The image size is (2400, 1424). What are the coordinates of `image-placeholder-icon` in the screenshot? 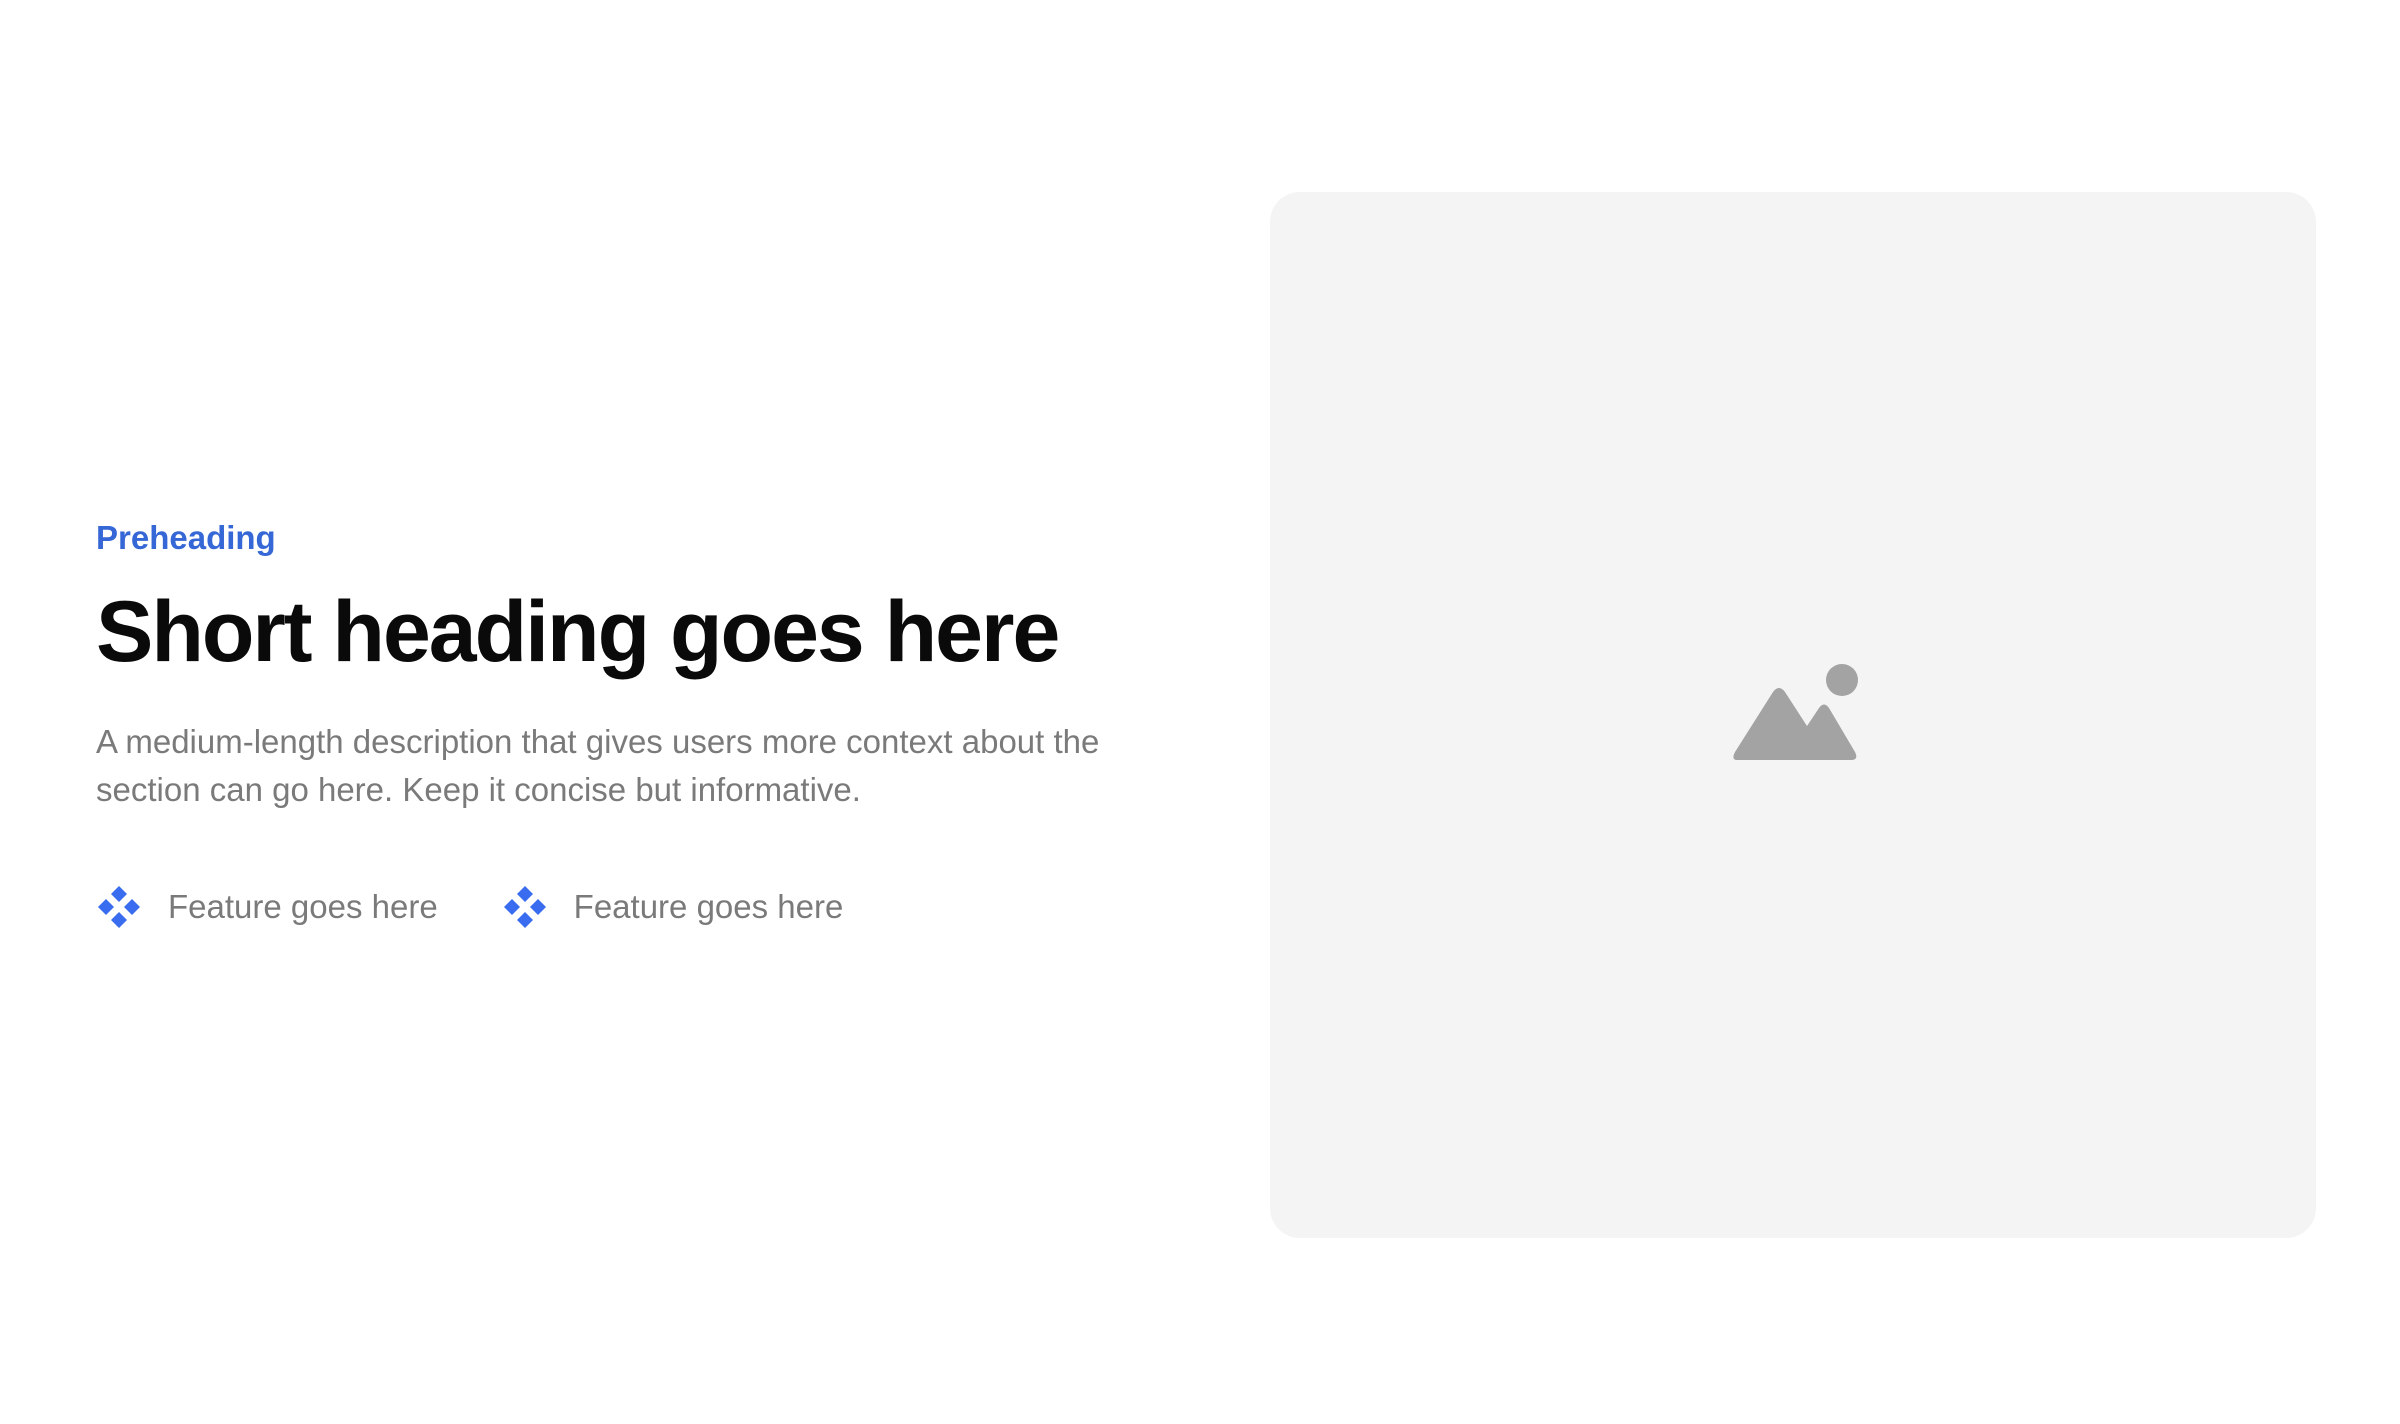 It's located at (1795, 715).